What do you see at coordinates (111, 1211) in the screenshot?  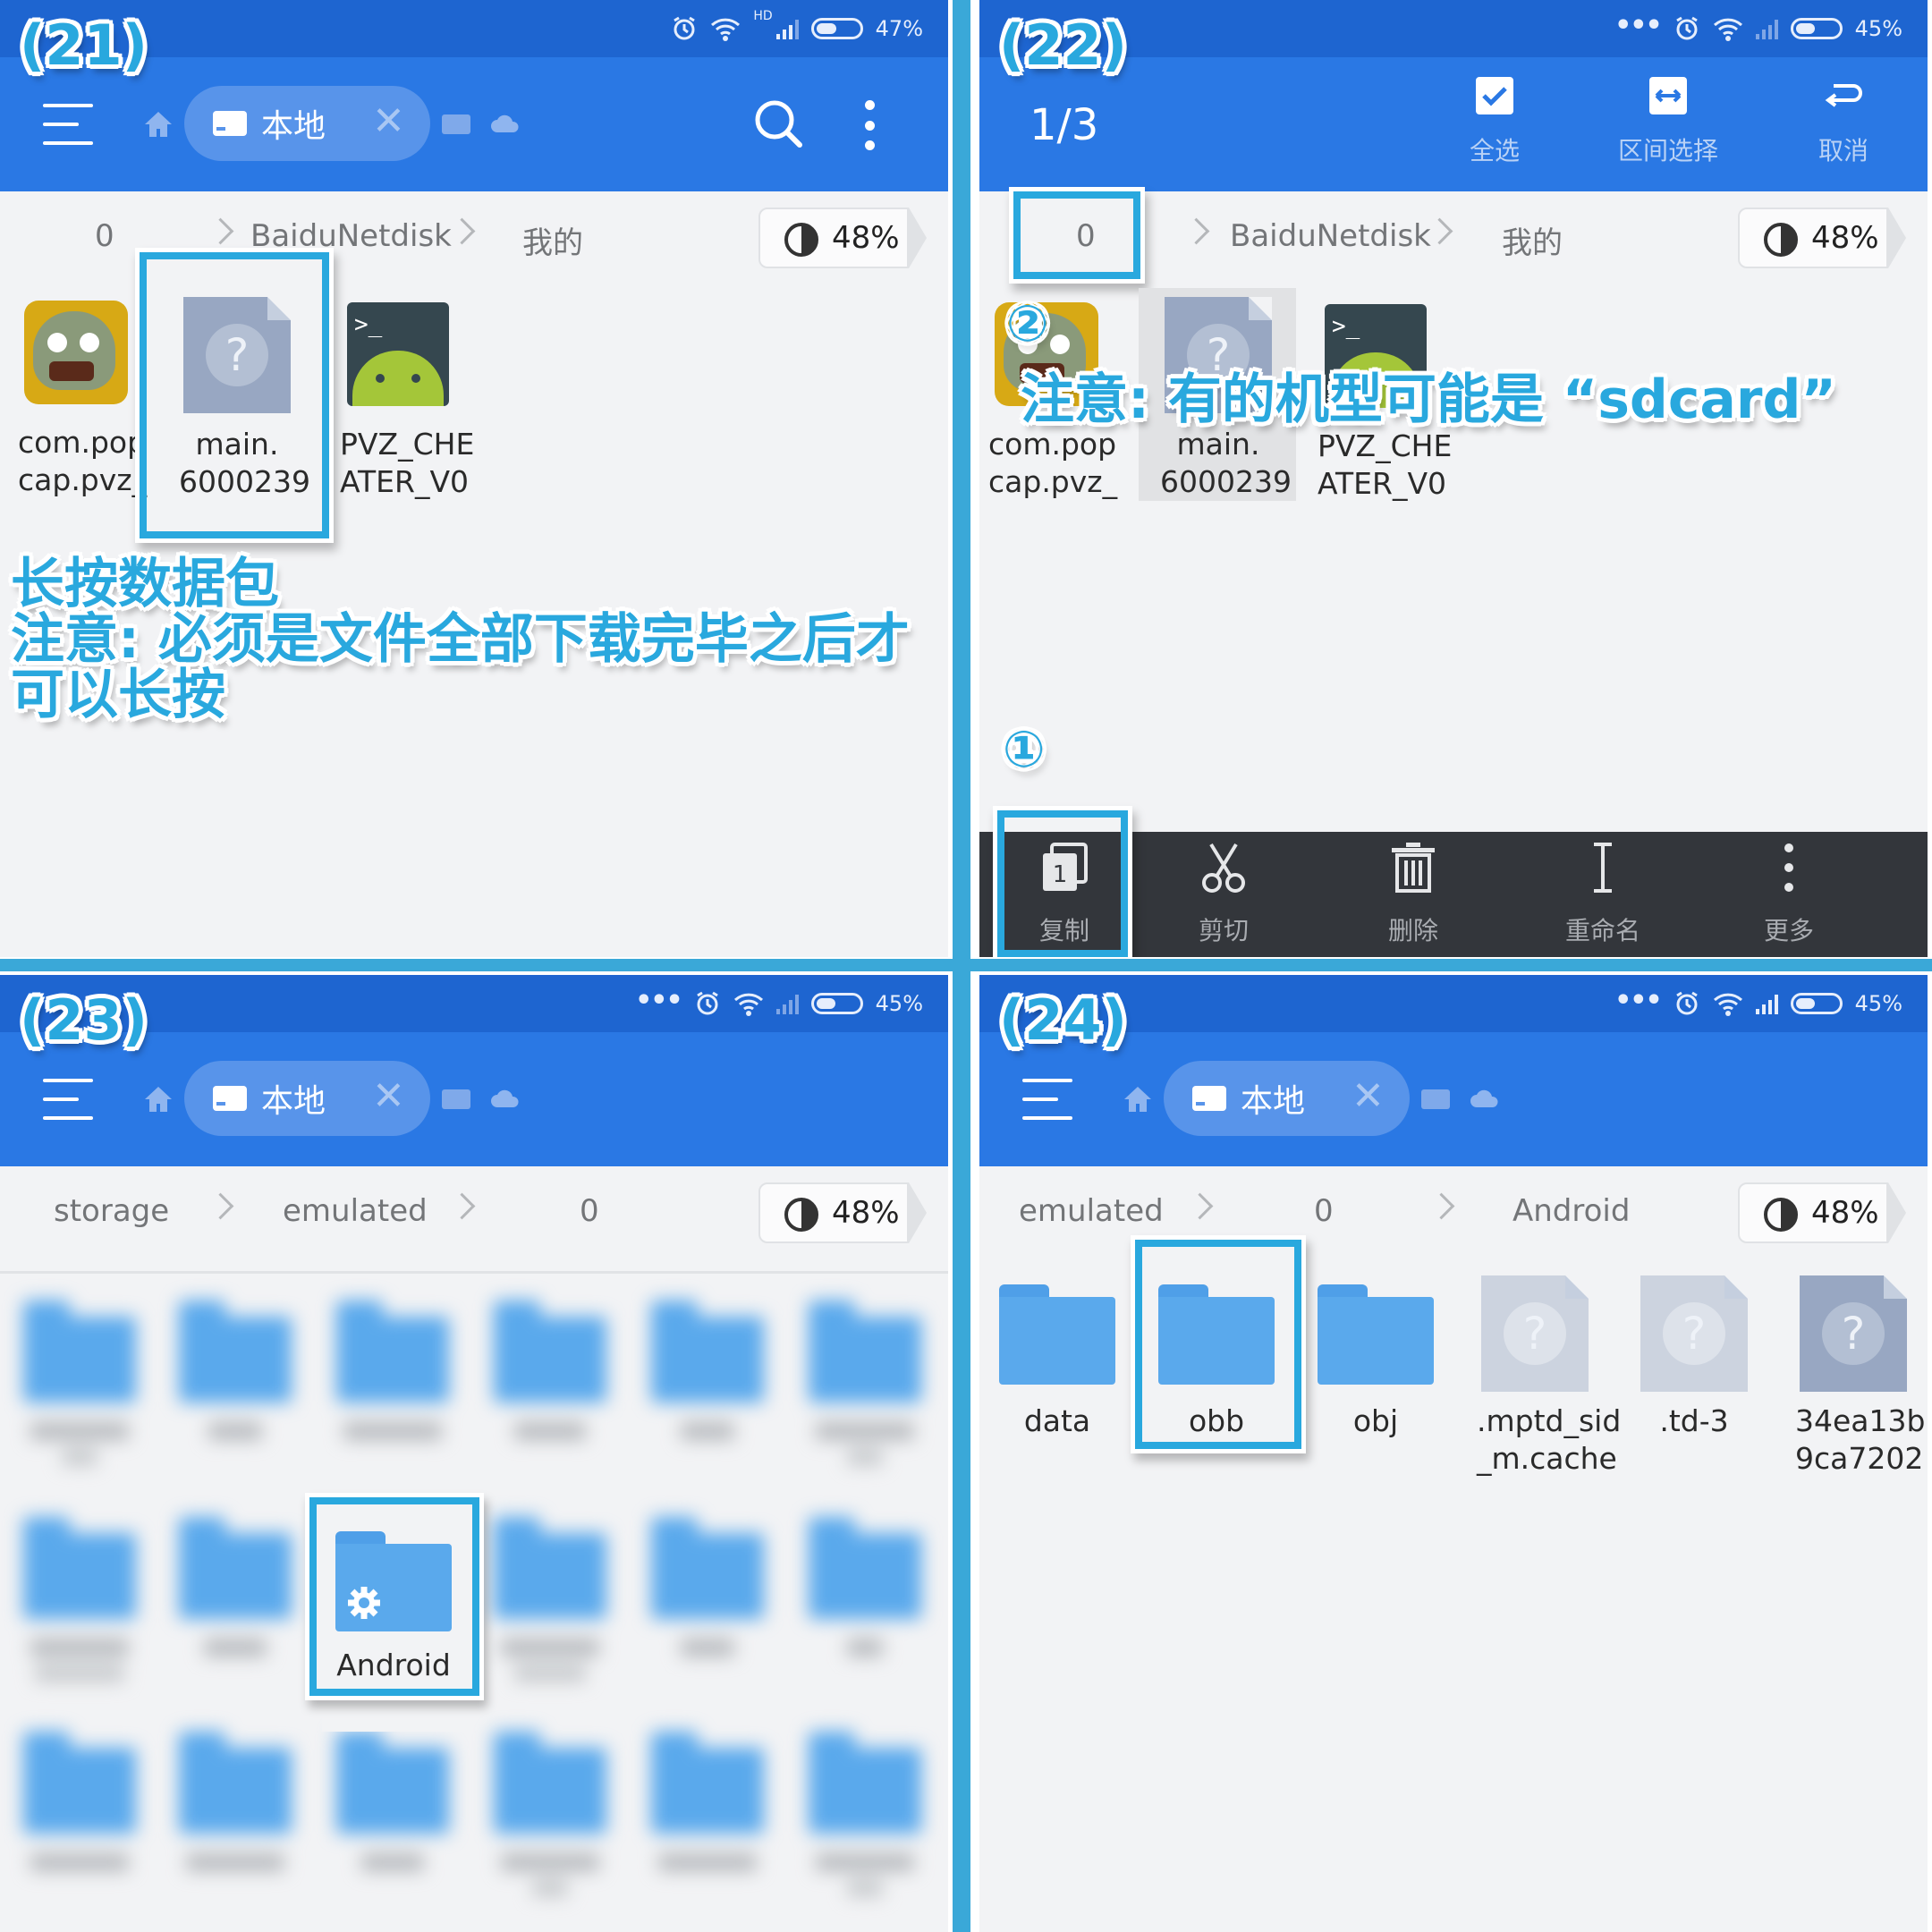 I see `crumb-0: storage` at bounding box center [111, 1211].